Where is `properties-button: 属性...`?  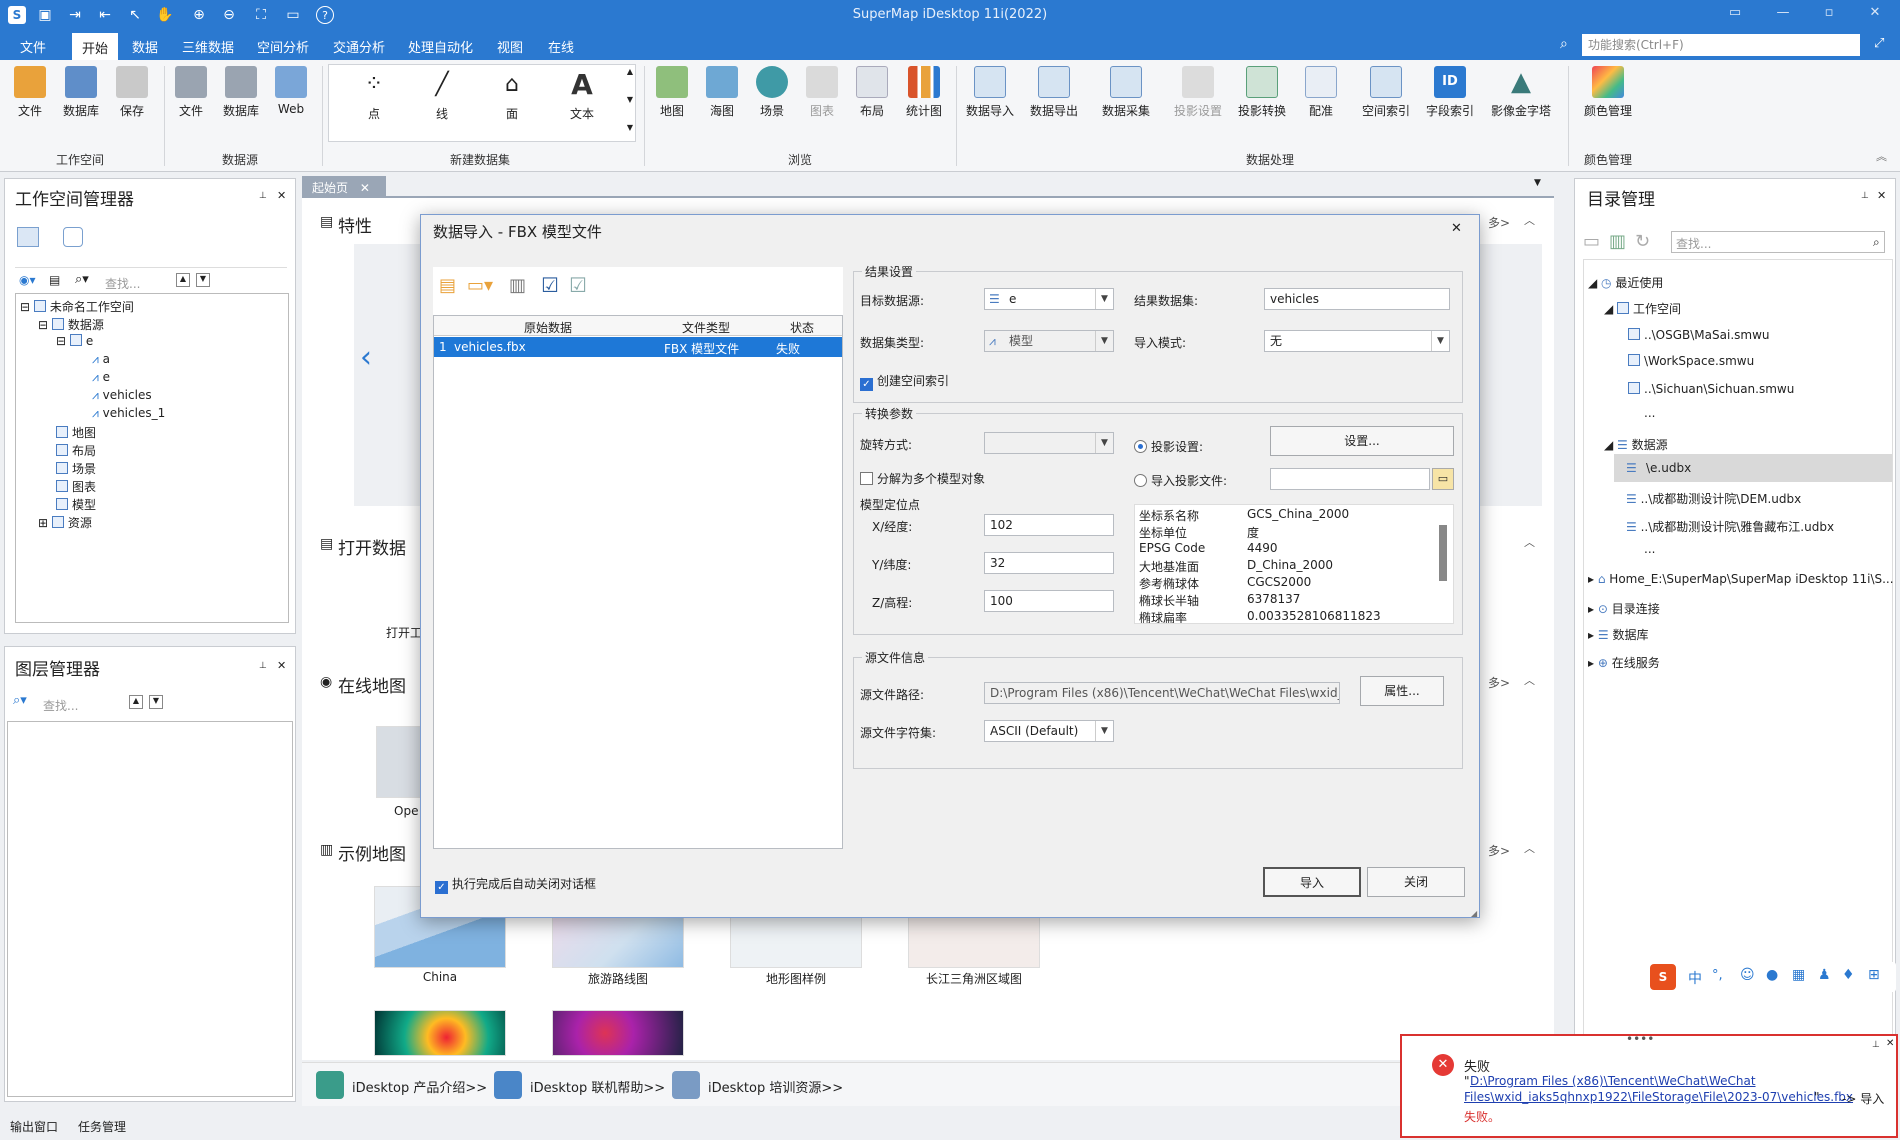 properties-button: 属性... is located at coordinates (1402, 691).